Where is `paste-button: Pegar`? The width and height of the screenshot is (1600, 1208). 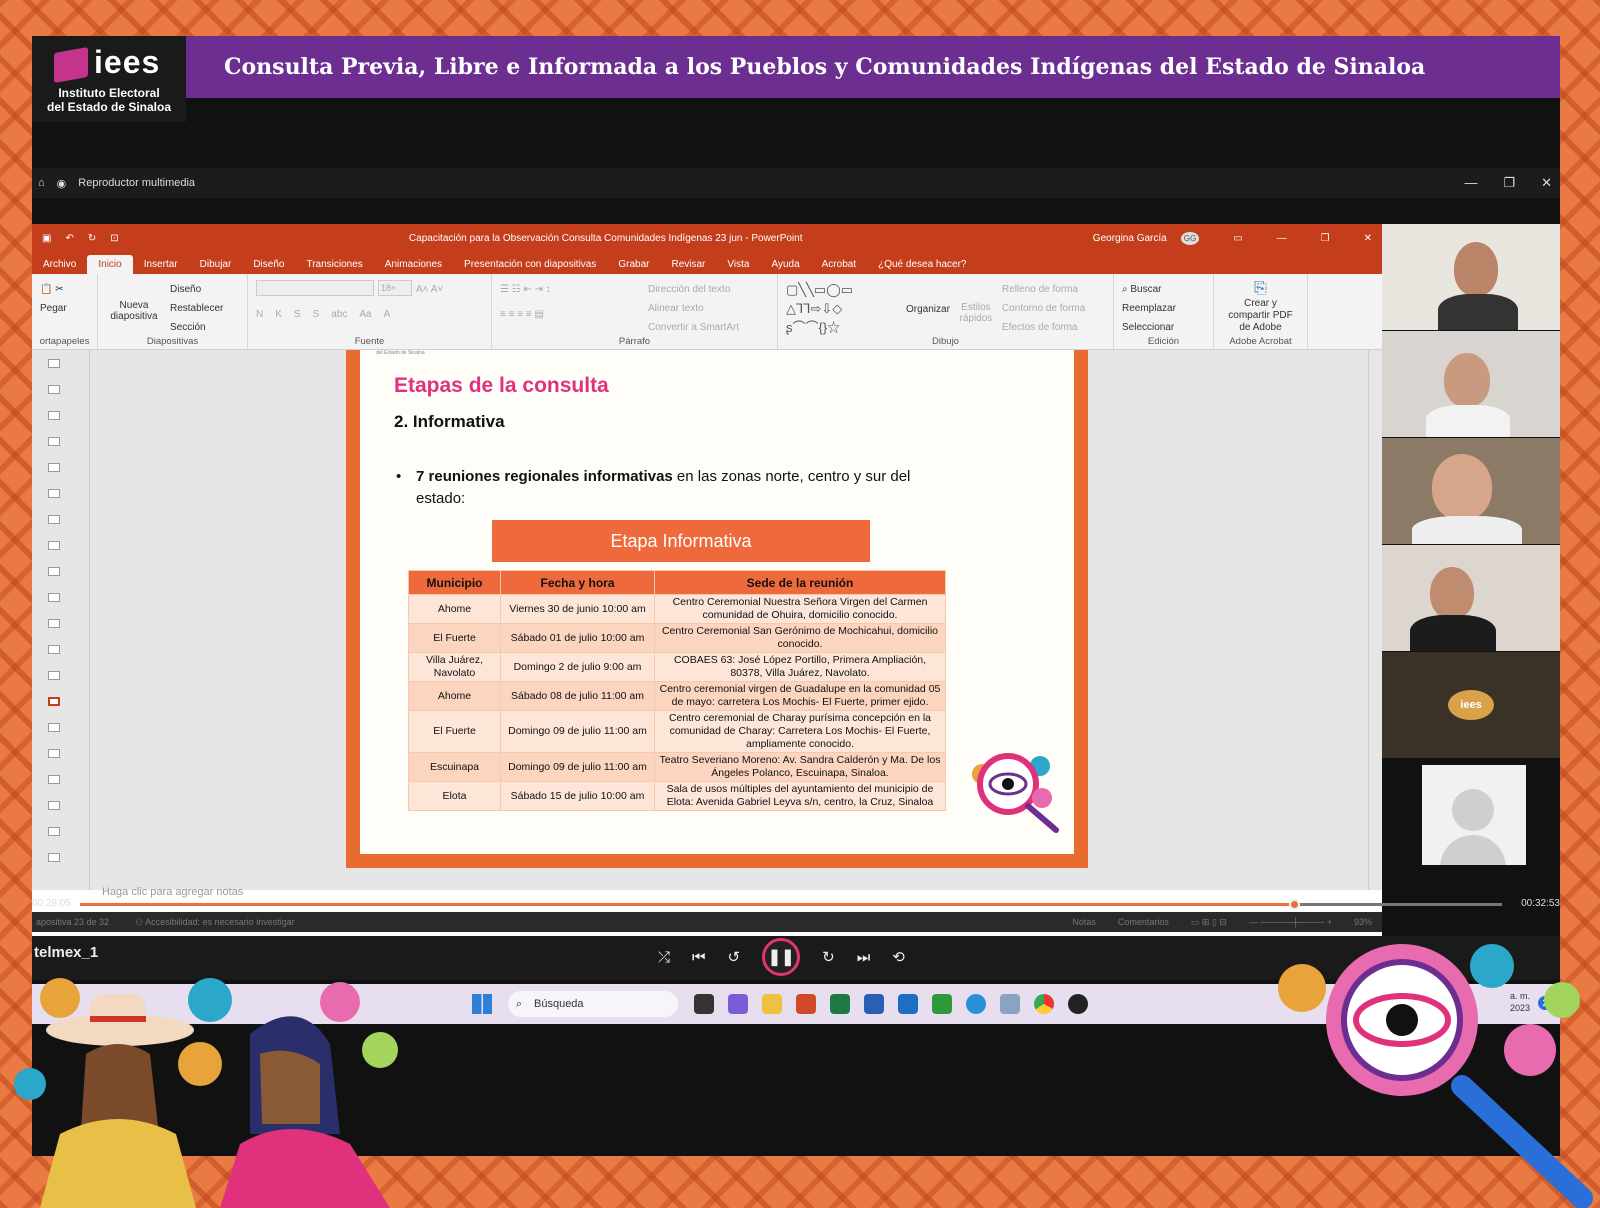
paste-button: Pegar is located at coordinates (64, 308).